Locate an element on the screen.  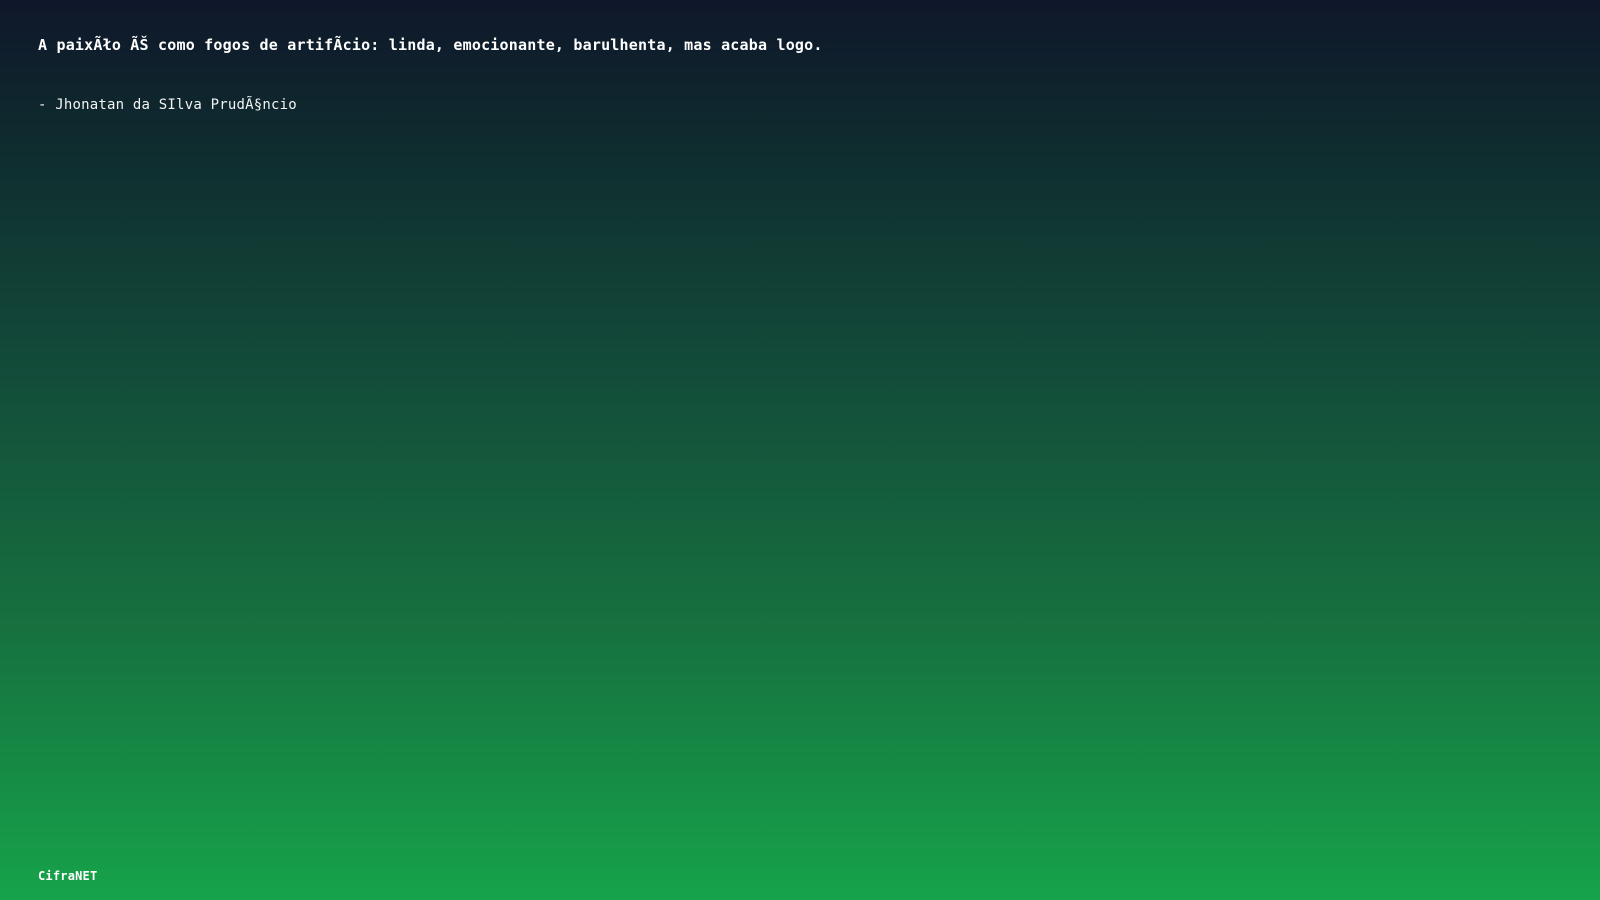
brand-label: CifraNET is located at coordinates (68, 876).